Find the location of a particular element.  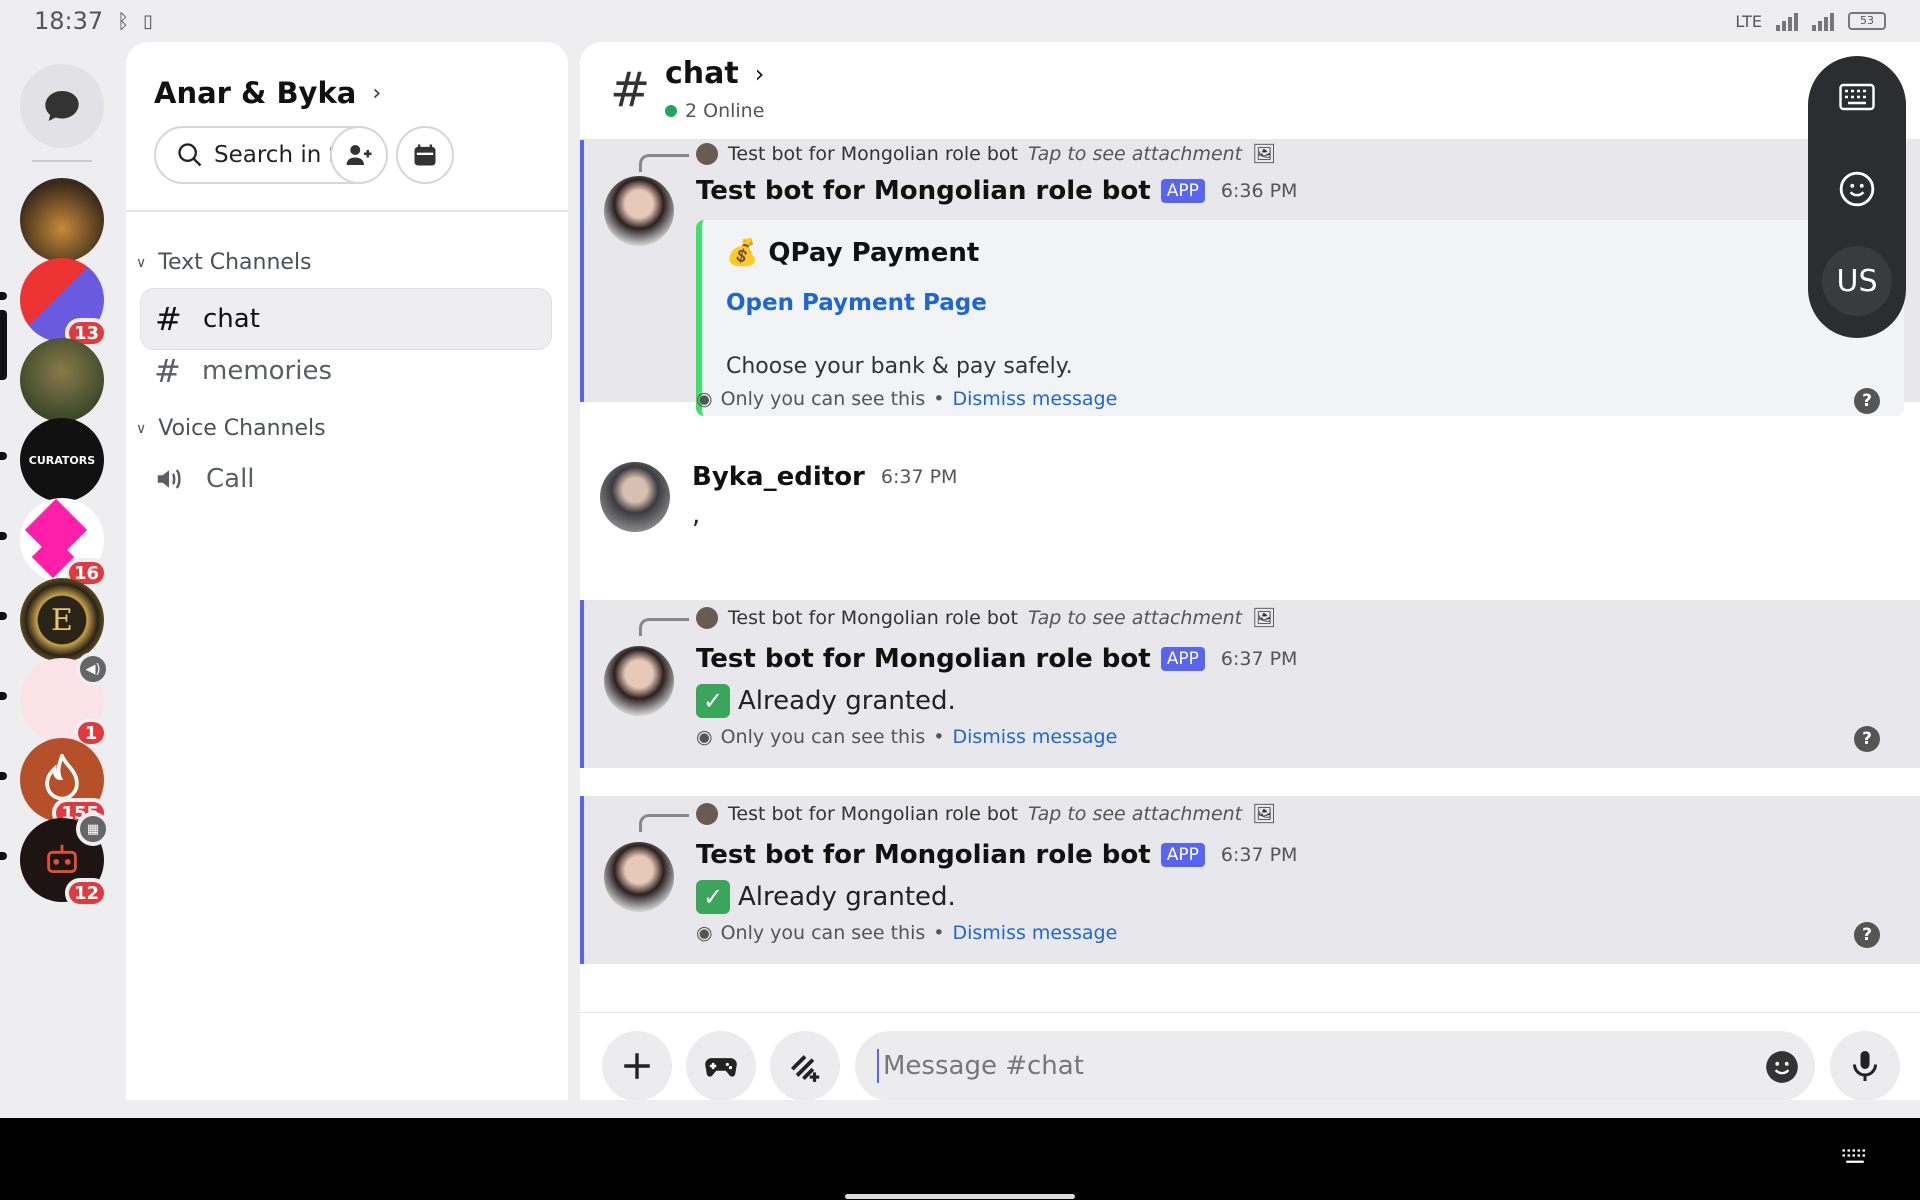

server-gazebo is located at coordinates (62, 380).